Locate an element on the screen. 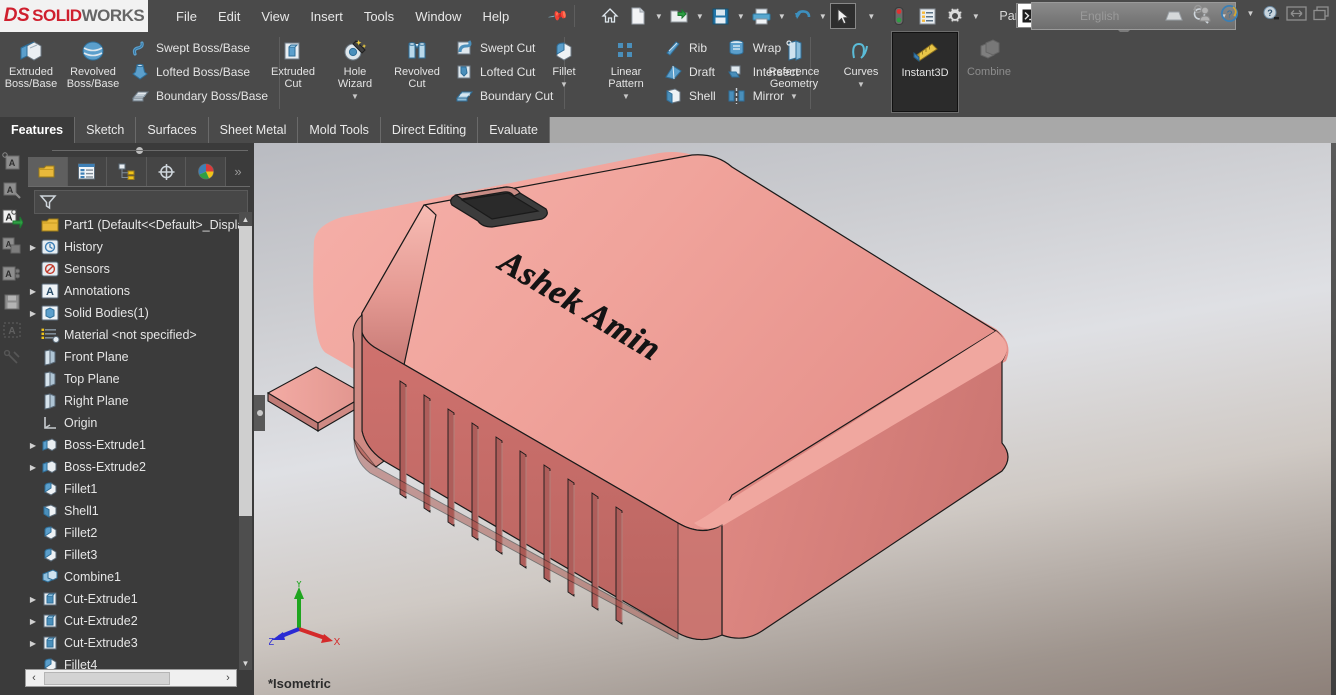 This screenshot has height=695, width=1336. tab-mold-tools: Mold Tools is located at coordinates (339, 130).